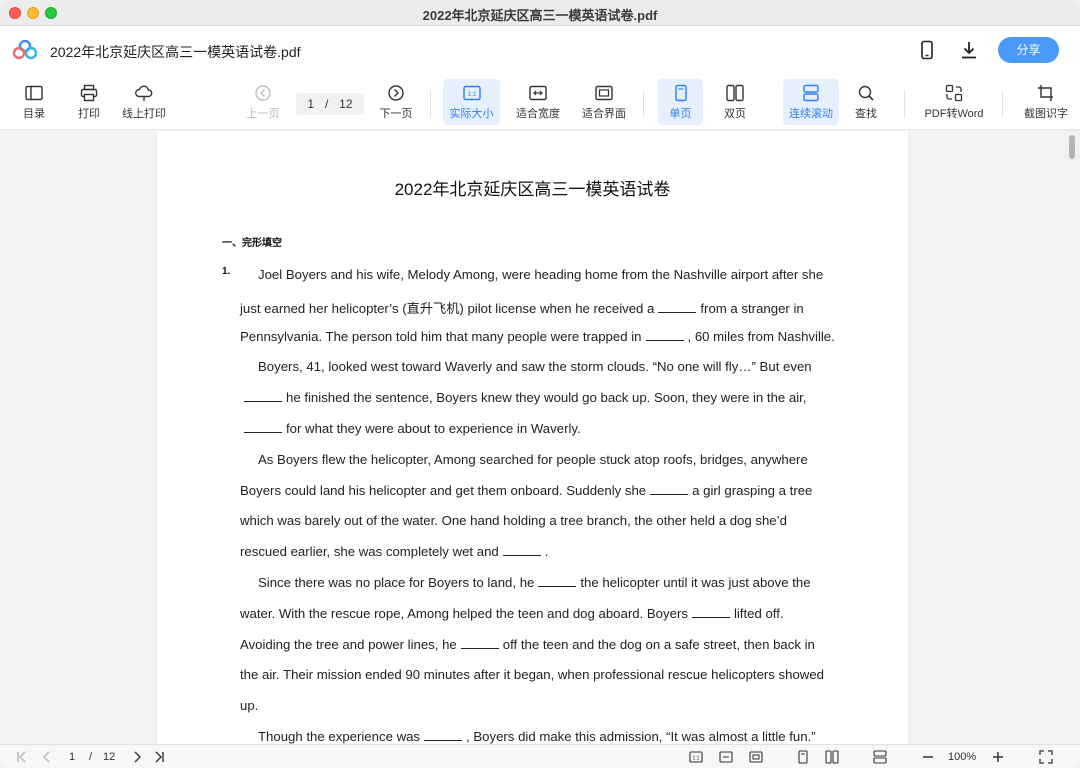  I want to click on single-page-button: 单页, so click(680, 102).